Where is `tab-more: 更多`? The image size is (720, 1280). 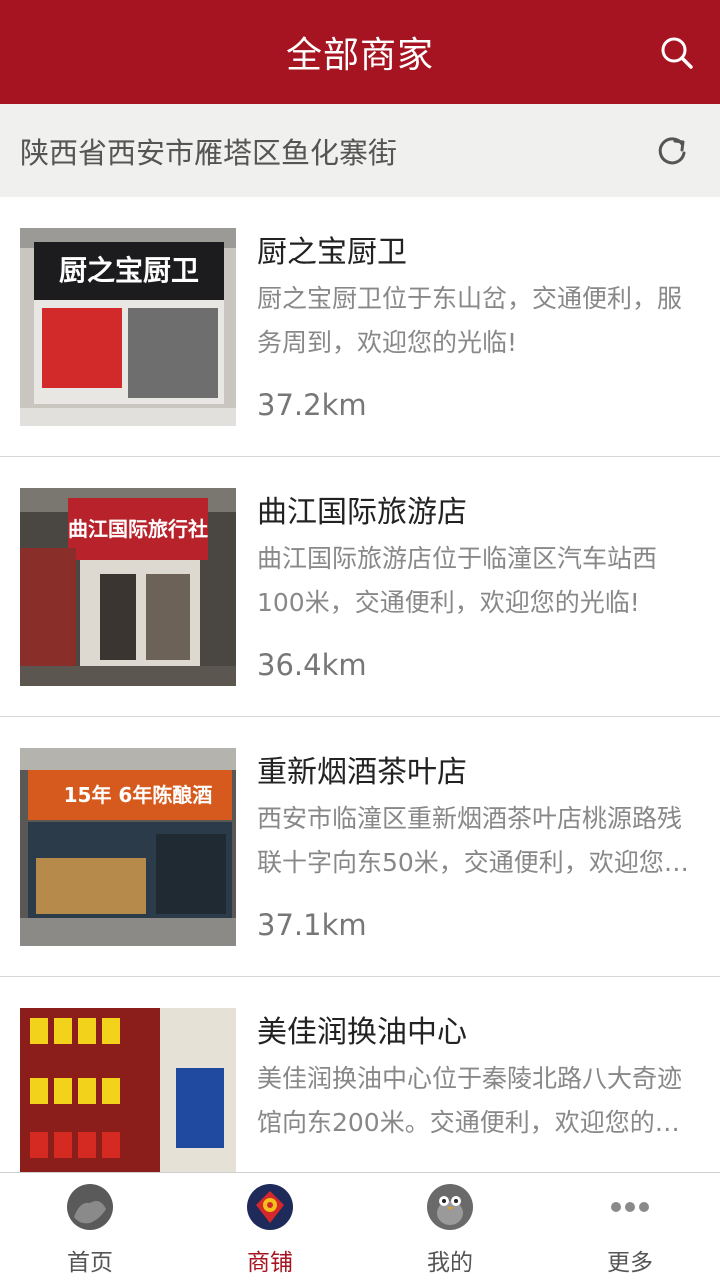
tab-more: 更多 is located at coordinates (630, 1226).